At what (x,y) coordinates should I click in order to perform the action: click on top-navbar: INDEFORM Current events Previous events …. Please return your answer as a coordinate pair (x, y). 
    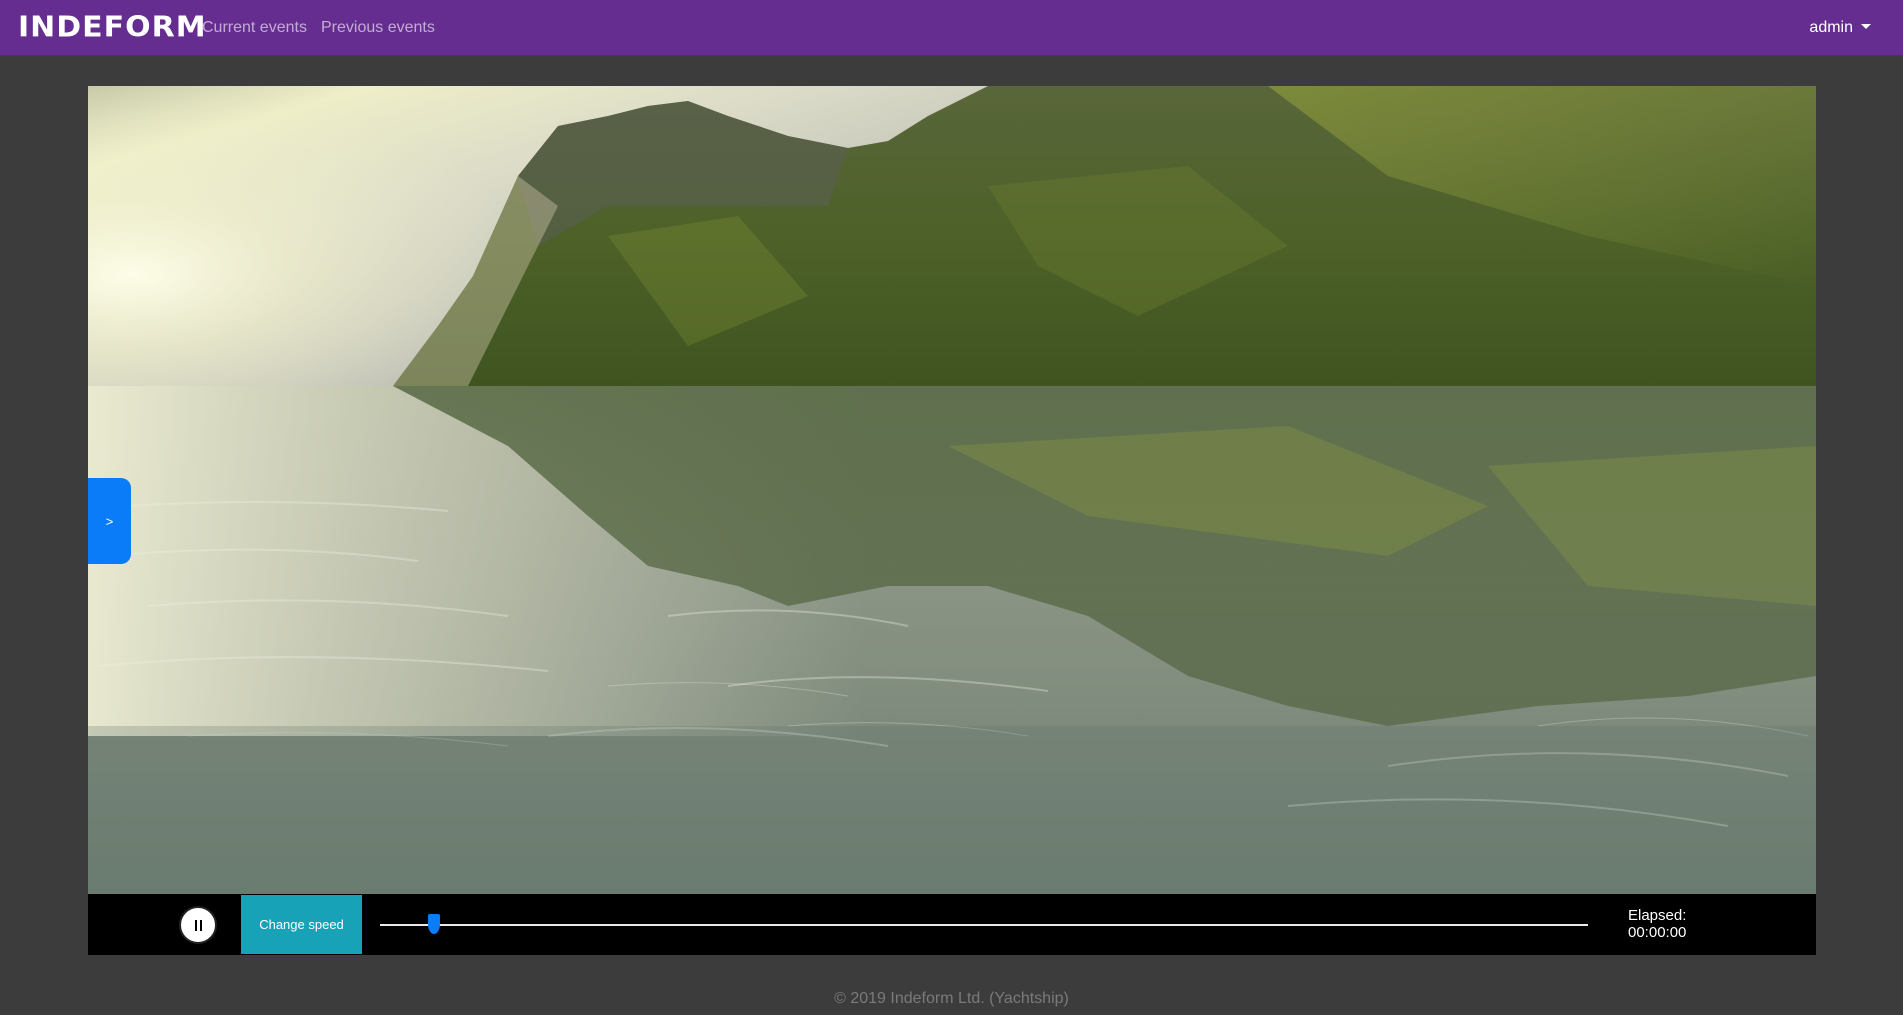
    Looking at the image, I should click on (951, 28).